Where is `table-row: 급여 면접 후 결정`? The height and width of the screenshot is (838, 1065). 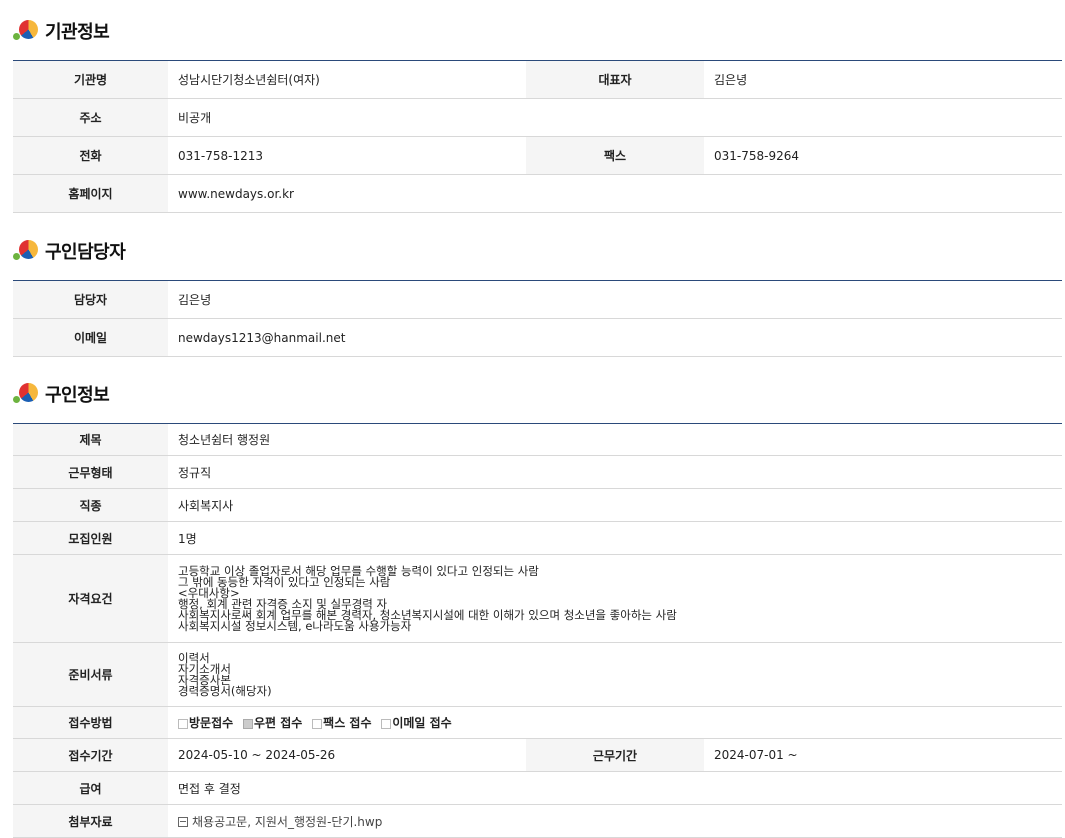
table-row: 급여 면접 후 결정 is located at coordinates (537, 788).